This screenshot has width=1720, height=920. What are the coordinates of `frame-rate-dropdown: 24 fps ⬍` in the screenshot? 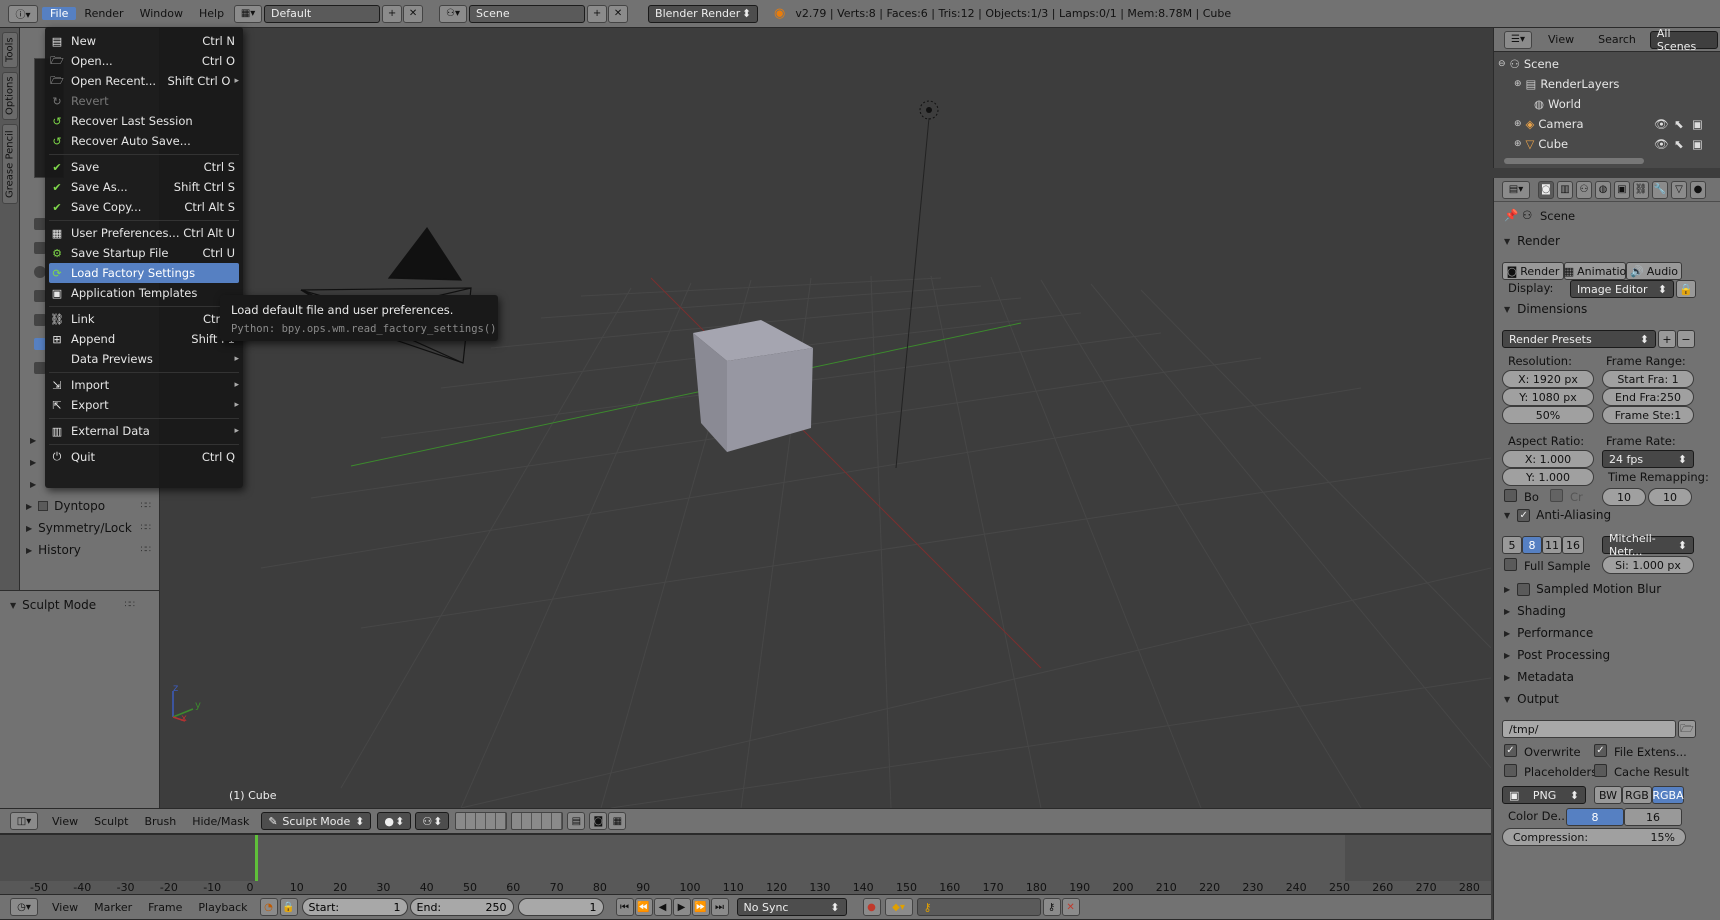 It's located at (1648, 459).